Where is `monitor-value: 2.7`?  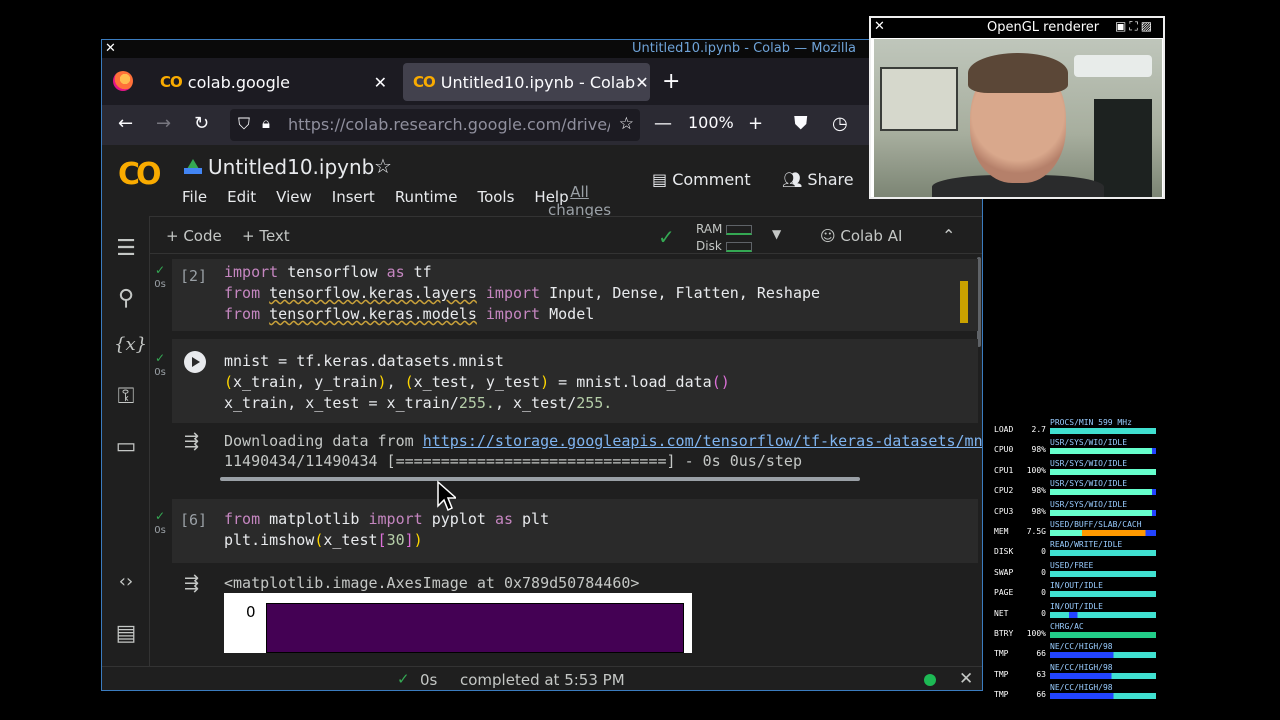
monitor-value: 2.7 is located at coordinates (1038, 429).